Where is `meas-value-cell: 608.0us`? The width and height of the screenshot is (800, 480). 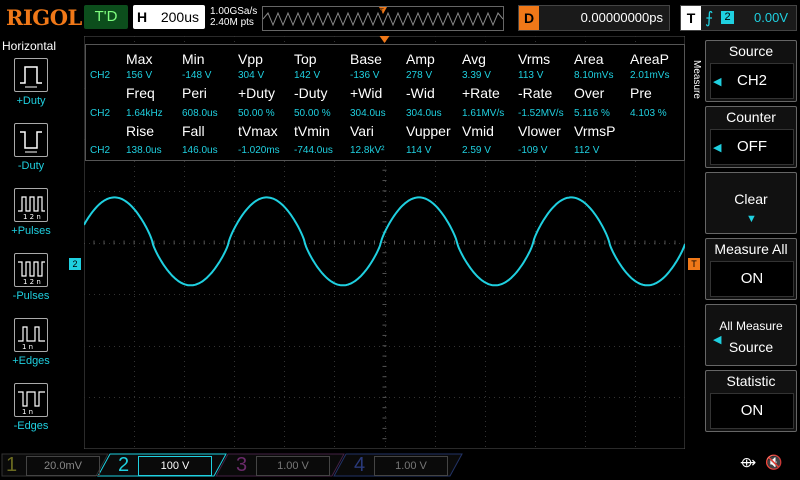
meas-value-cell: 608.0us is located at coordinates (200, 113).